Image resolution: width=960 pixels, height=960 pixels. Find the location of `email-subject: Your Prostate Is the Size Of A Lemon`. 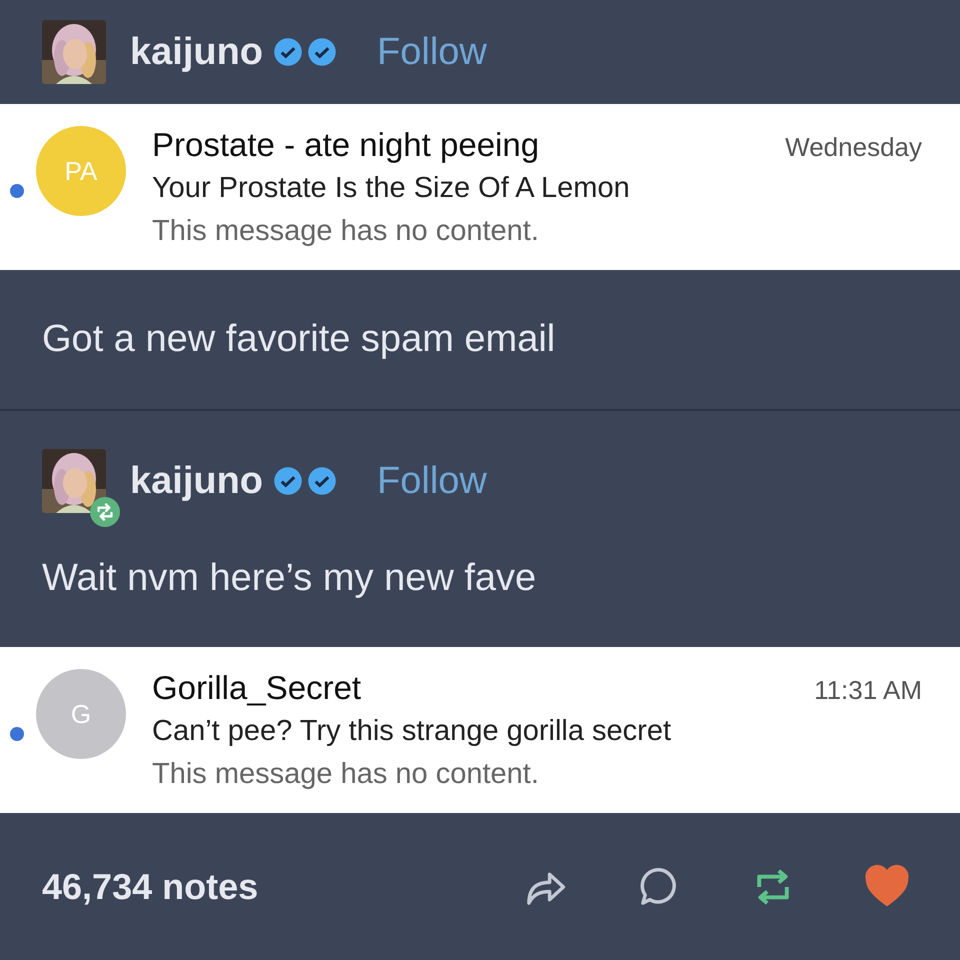

email-subject: Your Prostate Is the Size Of A Lemon is located at coordinates (391, 188).